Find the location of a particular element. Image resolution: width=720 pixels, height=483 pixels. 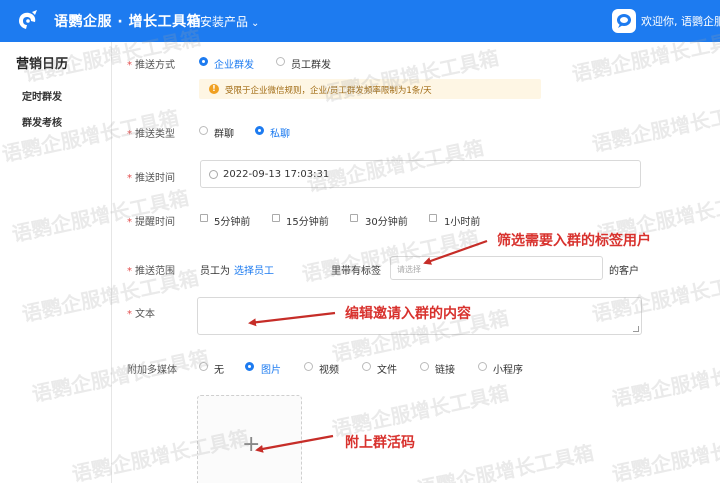

sidebar-item-broadcast-review: 群发考核 is located at coordinates (42, 121).